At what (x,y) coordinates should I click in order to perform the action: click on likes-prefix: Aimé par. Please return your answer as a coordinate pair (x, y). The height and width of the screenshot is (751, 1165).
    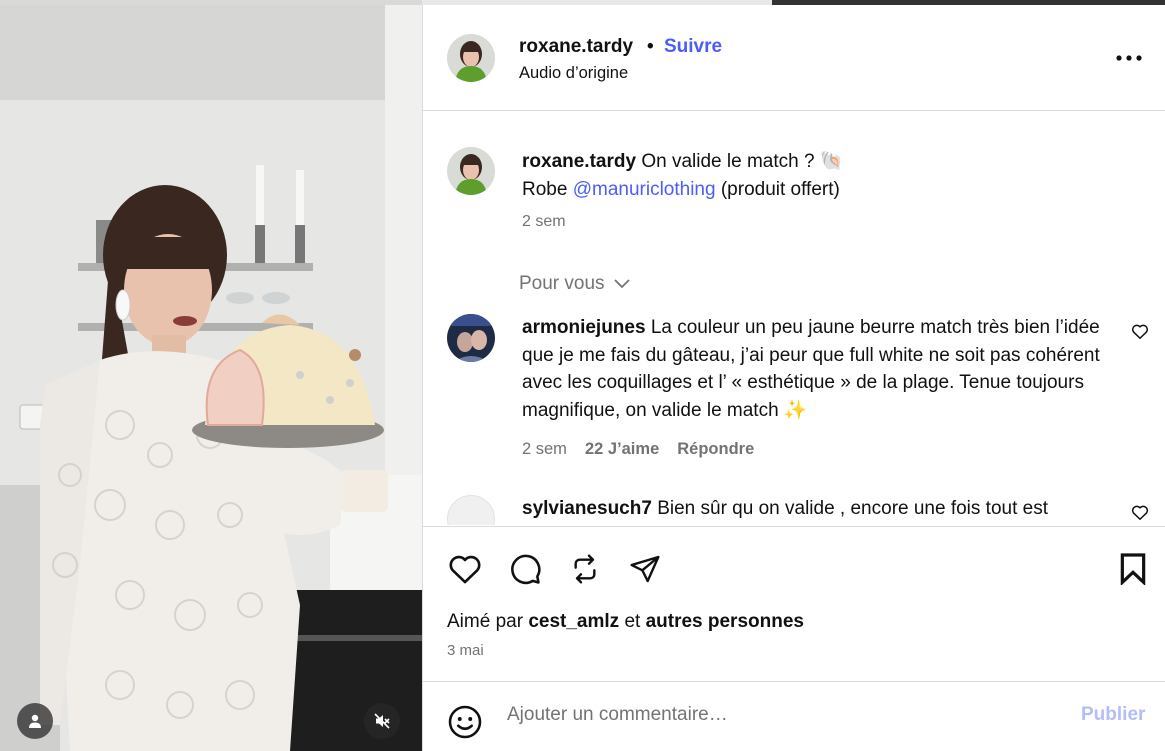
    Looking at the image, I should click on (485, 621).